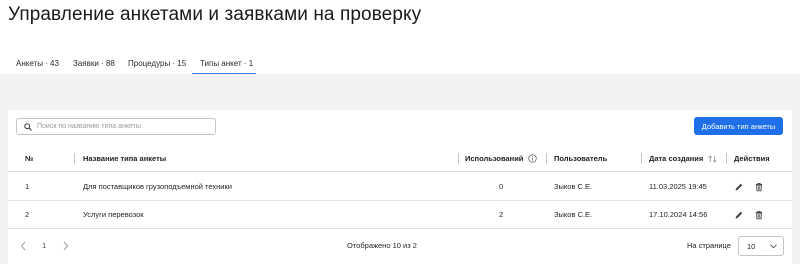 The image size is (800, 264). I want to click on search-field, so click(116, 126).